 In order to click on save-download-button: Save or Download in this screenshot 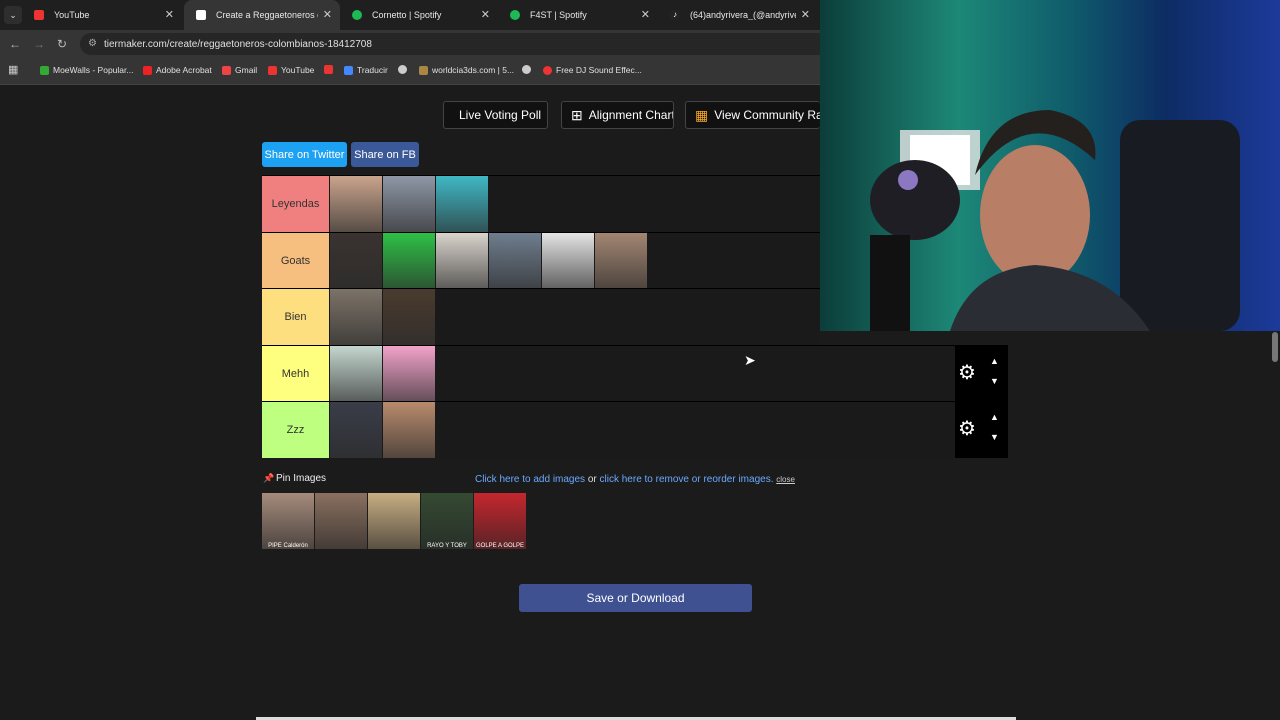, I will do `click(635, 598)`.